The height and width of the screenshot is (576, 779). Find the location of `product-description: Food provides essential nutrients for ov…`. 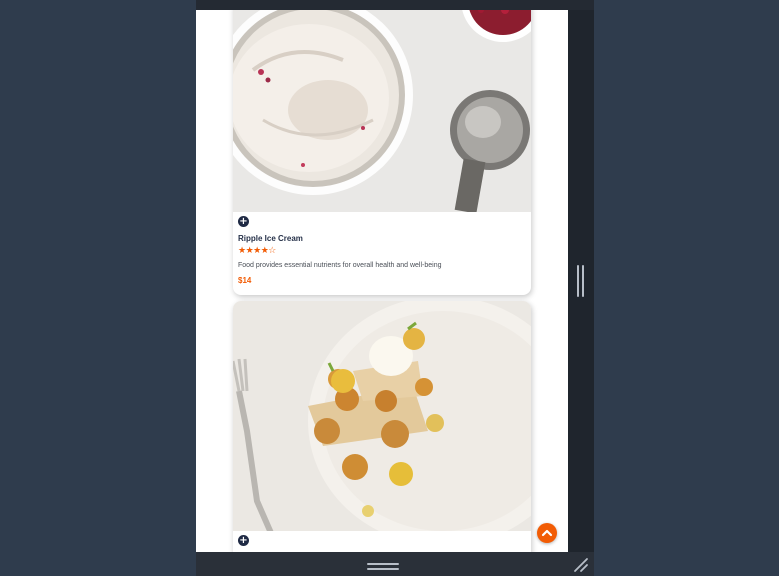

product-description: Food provides essential nutrients for ov… is located at coordinates (340, 265).